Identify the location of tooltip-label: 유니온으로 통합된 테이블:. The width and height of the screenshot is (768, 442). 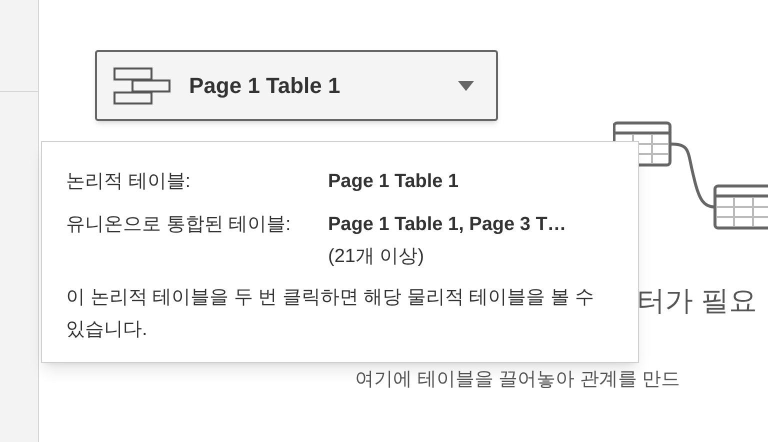
(179, 224).